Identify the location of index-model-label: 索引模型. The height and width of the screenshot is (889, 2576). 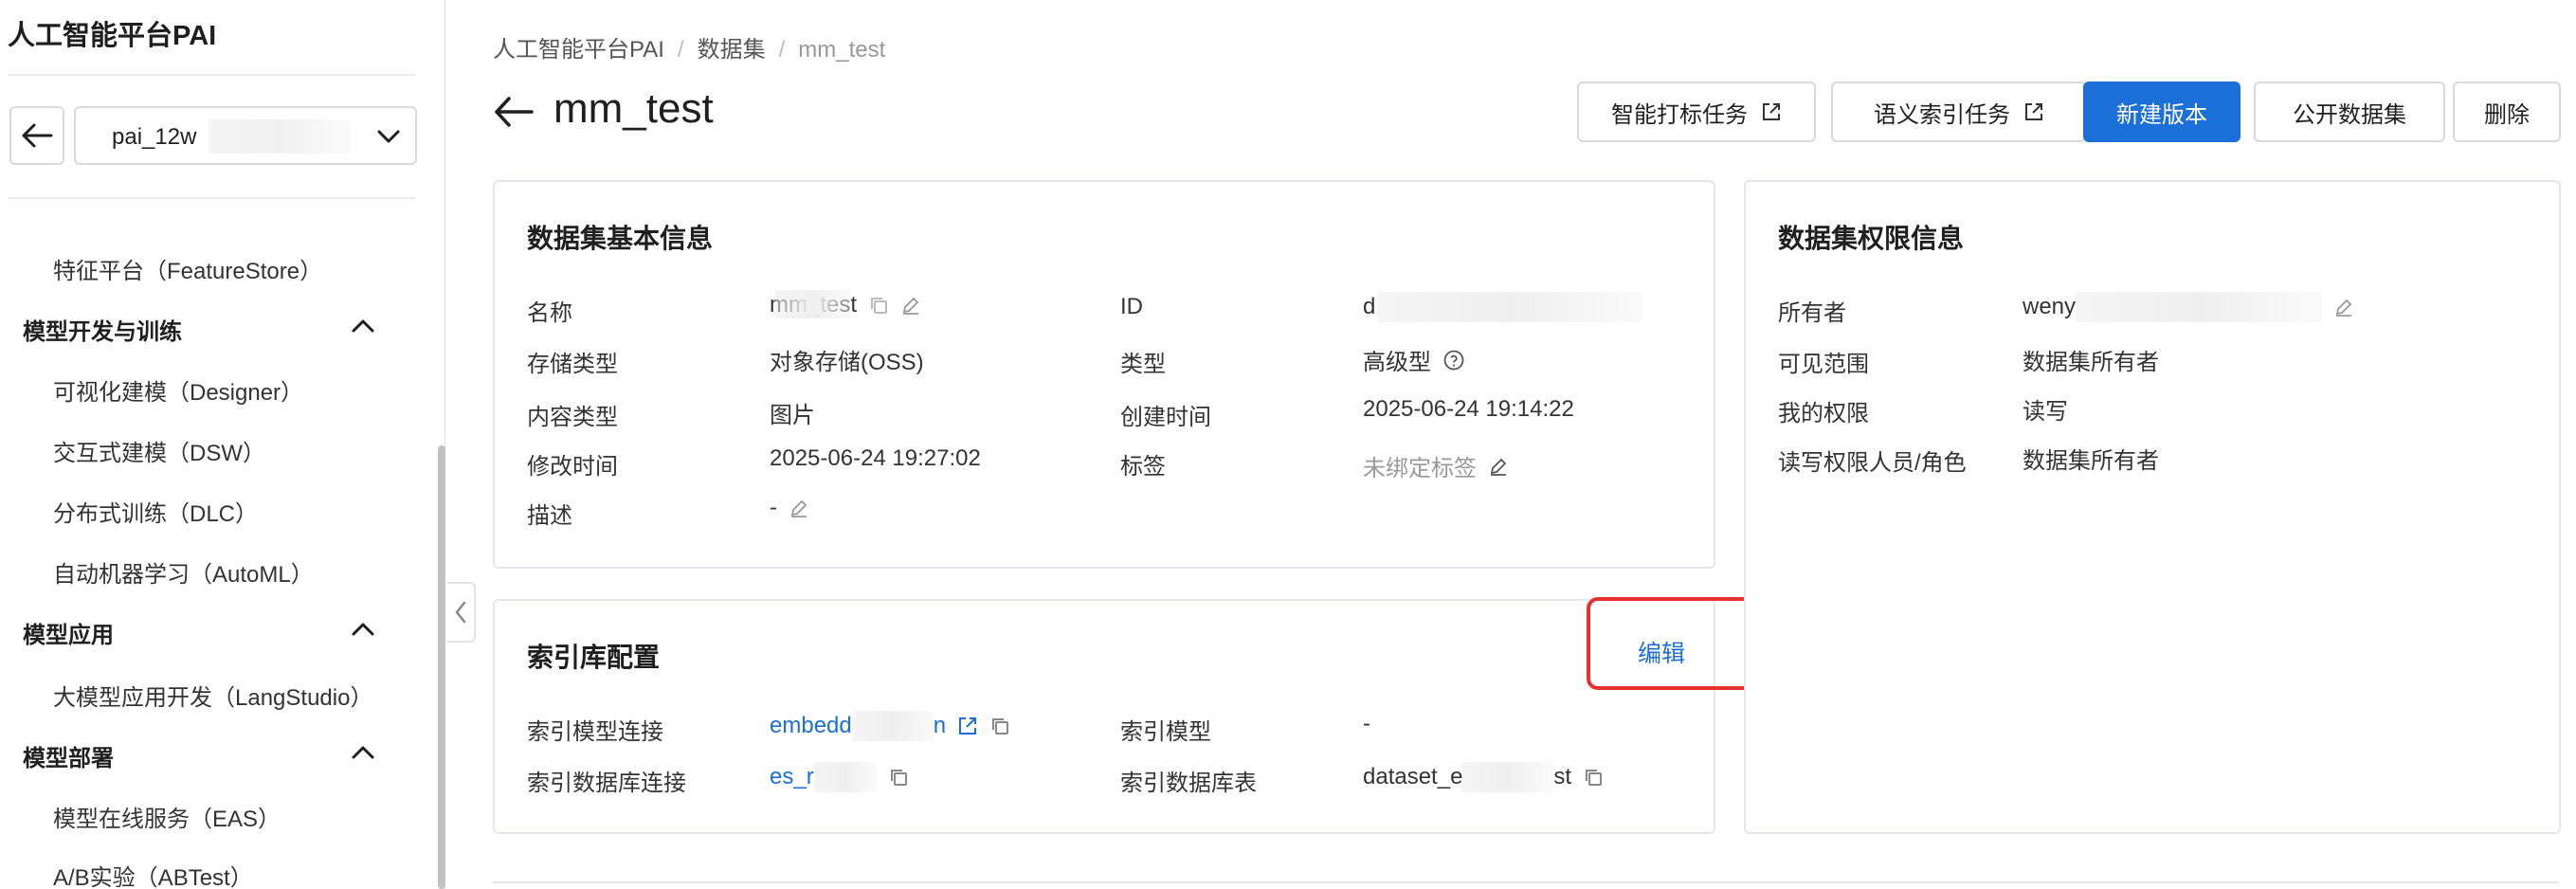
(1165, 732).